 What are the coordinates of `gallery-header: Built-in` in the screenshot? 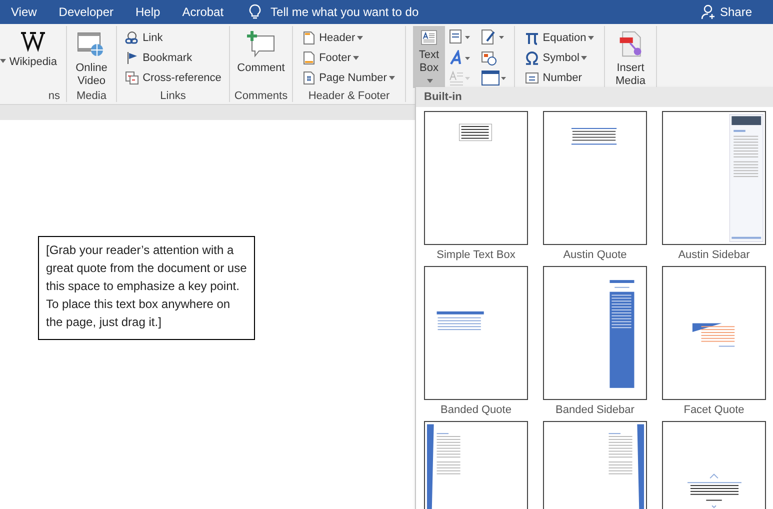 It's located at (594, 97).